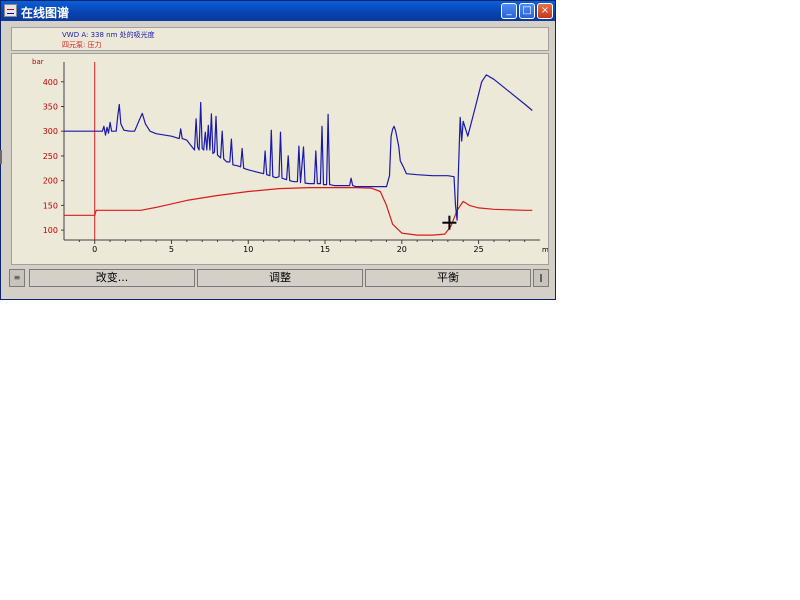 This screenshot has height=600, width=800. Describe the element at coordinates (298, 147) in the screenshot. I see `series-absorbance-line` at that location.